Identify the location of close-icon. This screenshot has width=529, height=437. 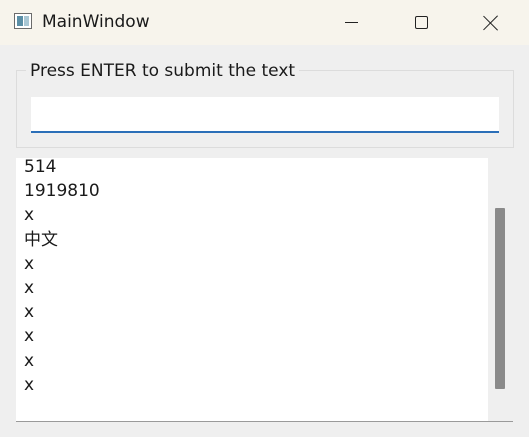
(491, 23).